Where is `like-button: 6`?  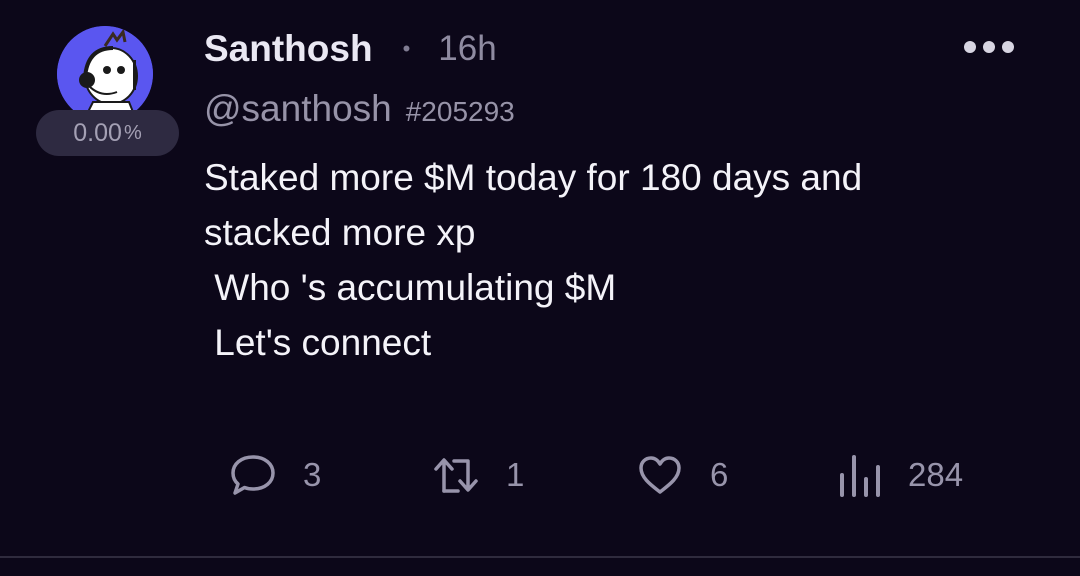 like-button: 6 is located at coordinates (682, 475).